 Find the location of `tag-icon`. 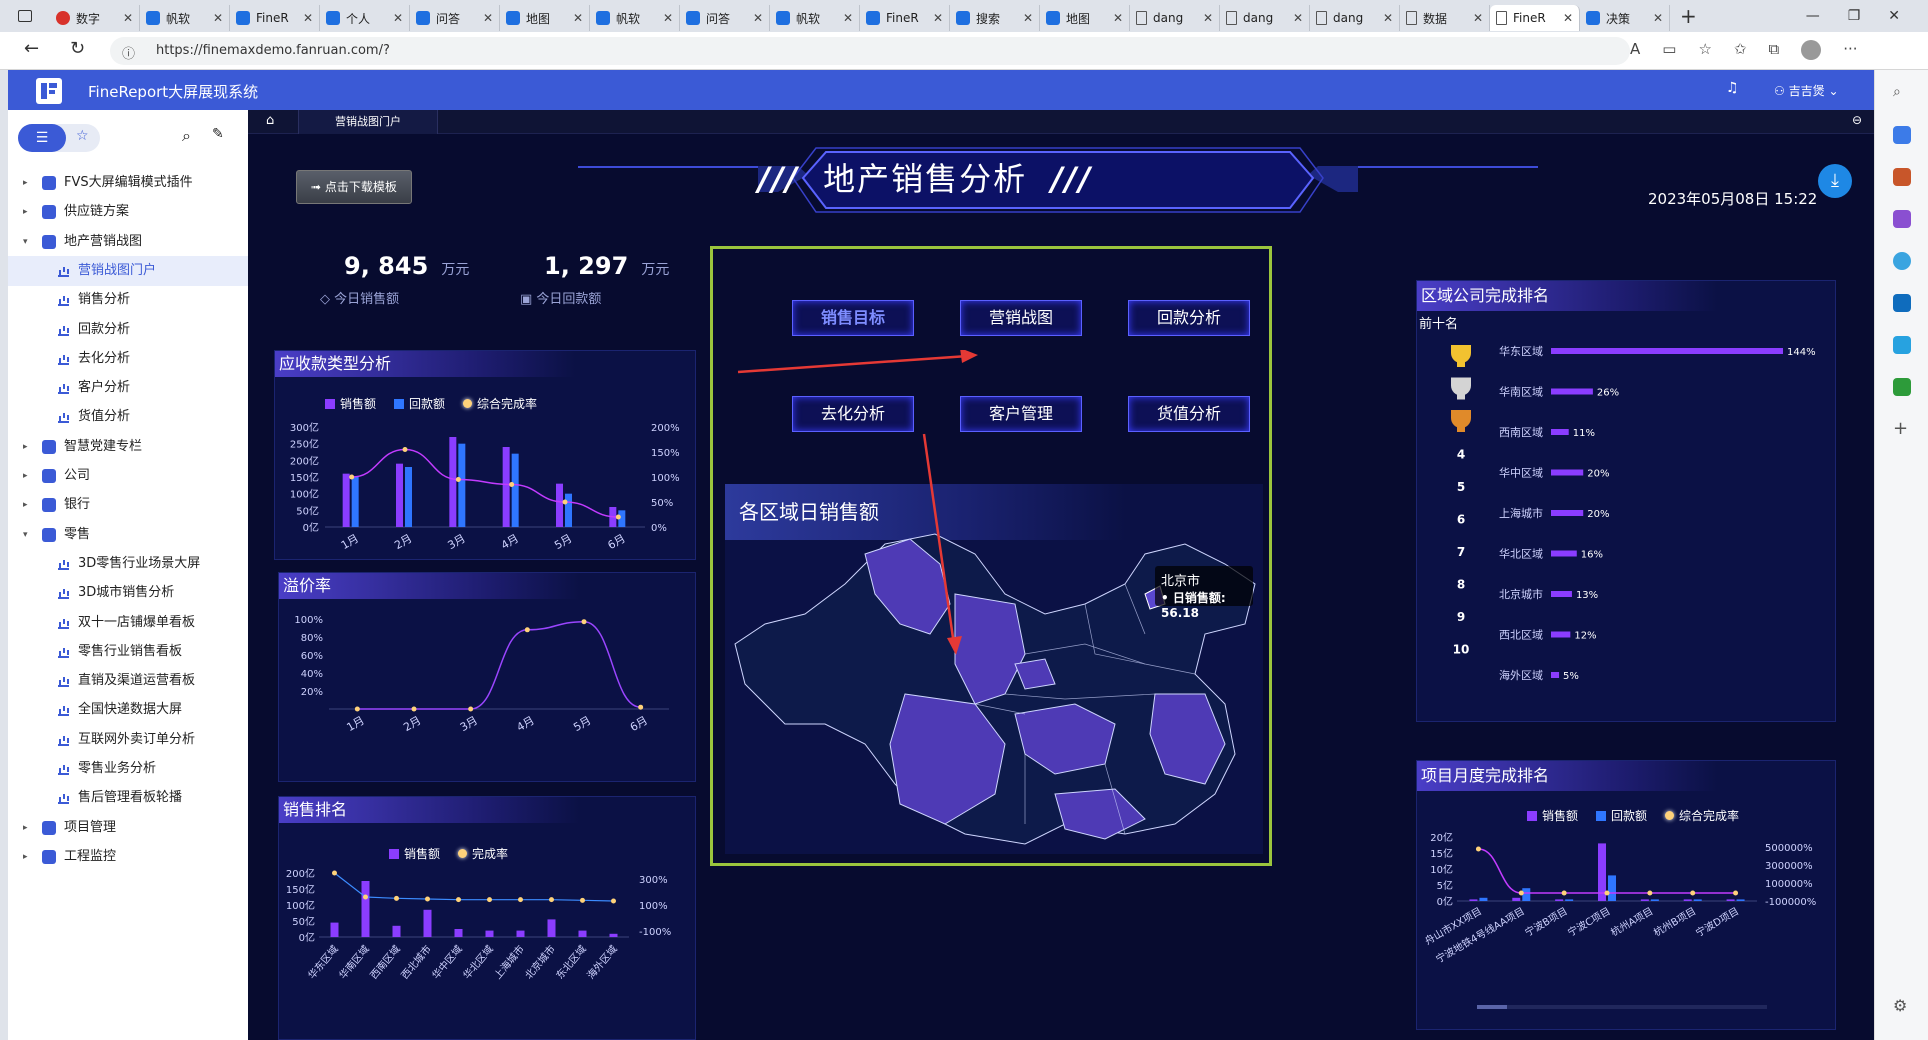

tag-icon is located at coordinates (1902, 135).